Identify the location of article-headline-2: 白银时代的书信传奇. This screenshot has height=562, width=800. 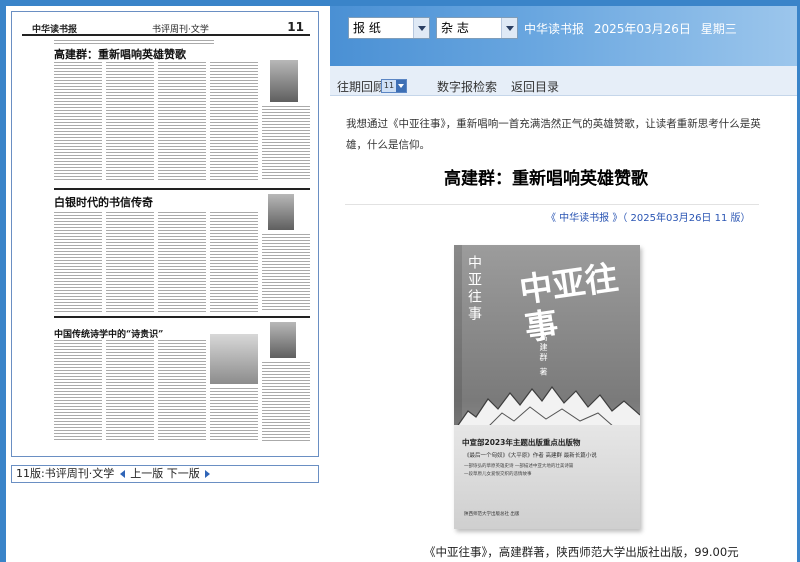
(103, 202).